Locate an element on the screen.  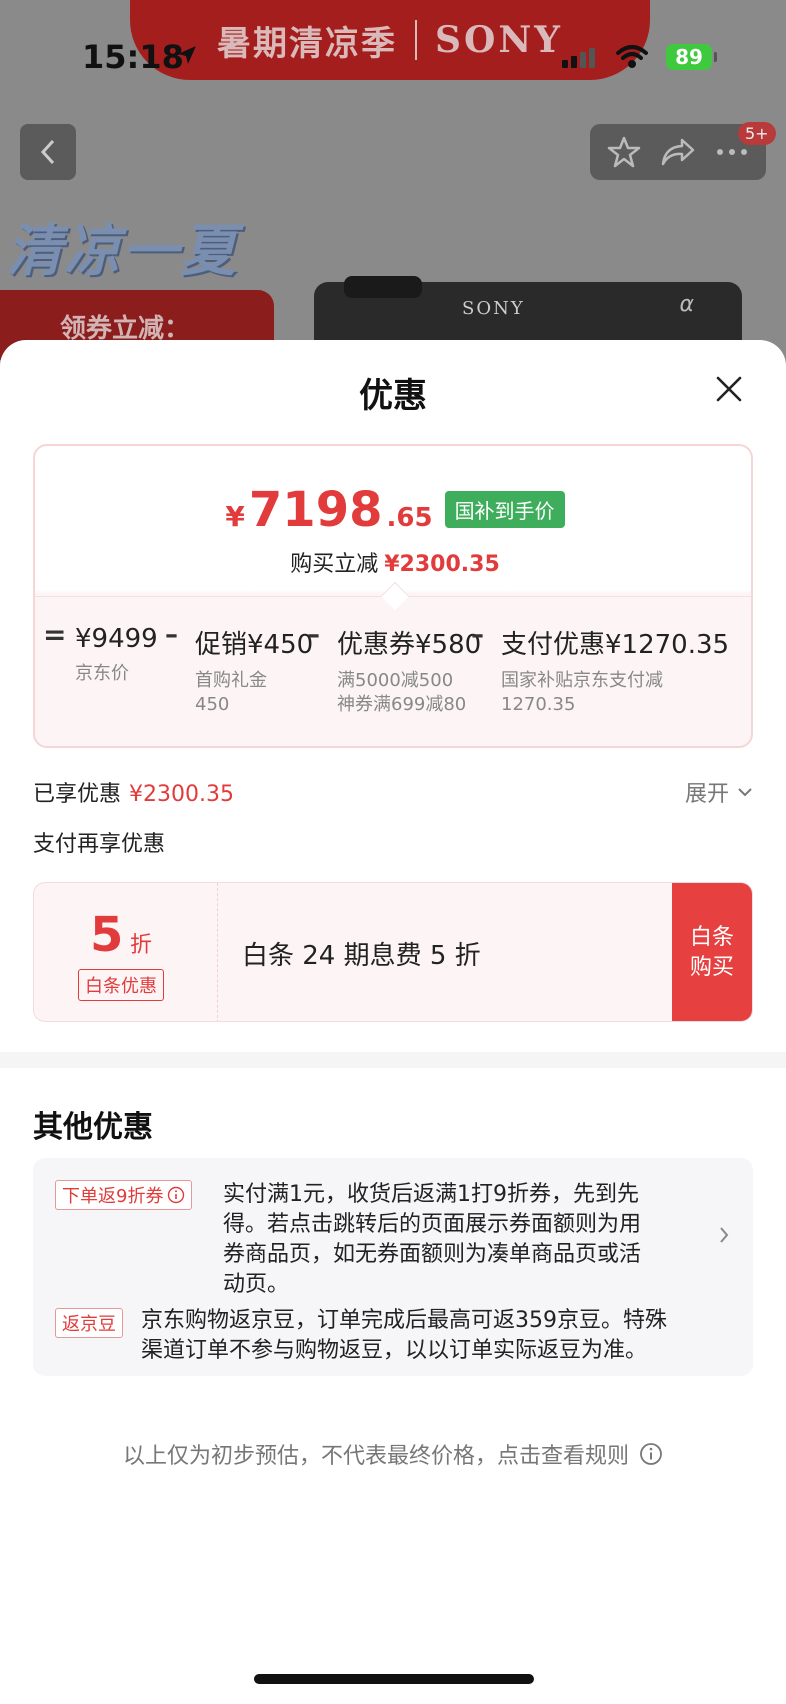
price-decimal: .65 is located at coordinates (409, 518).